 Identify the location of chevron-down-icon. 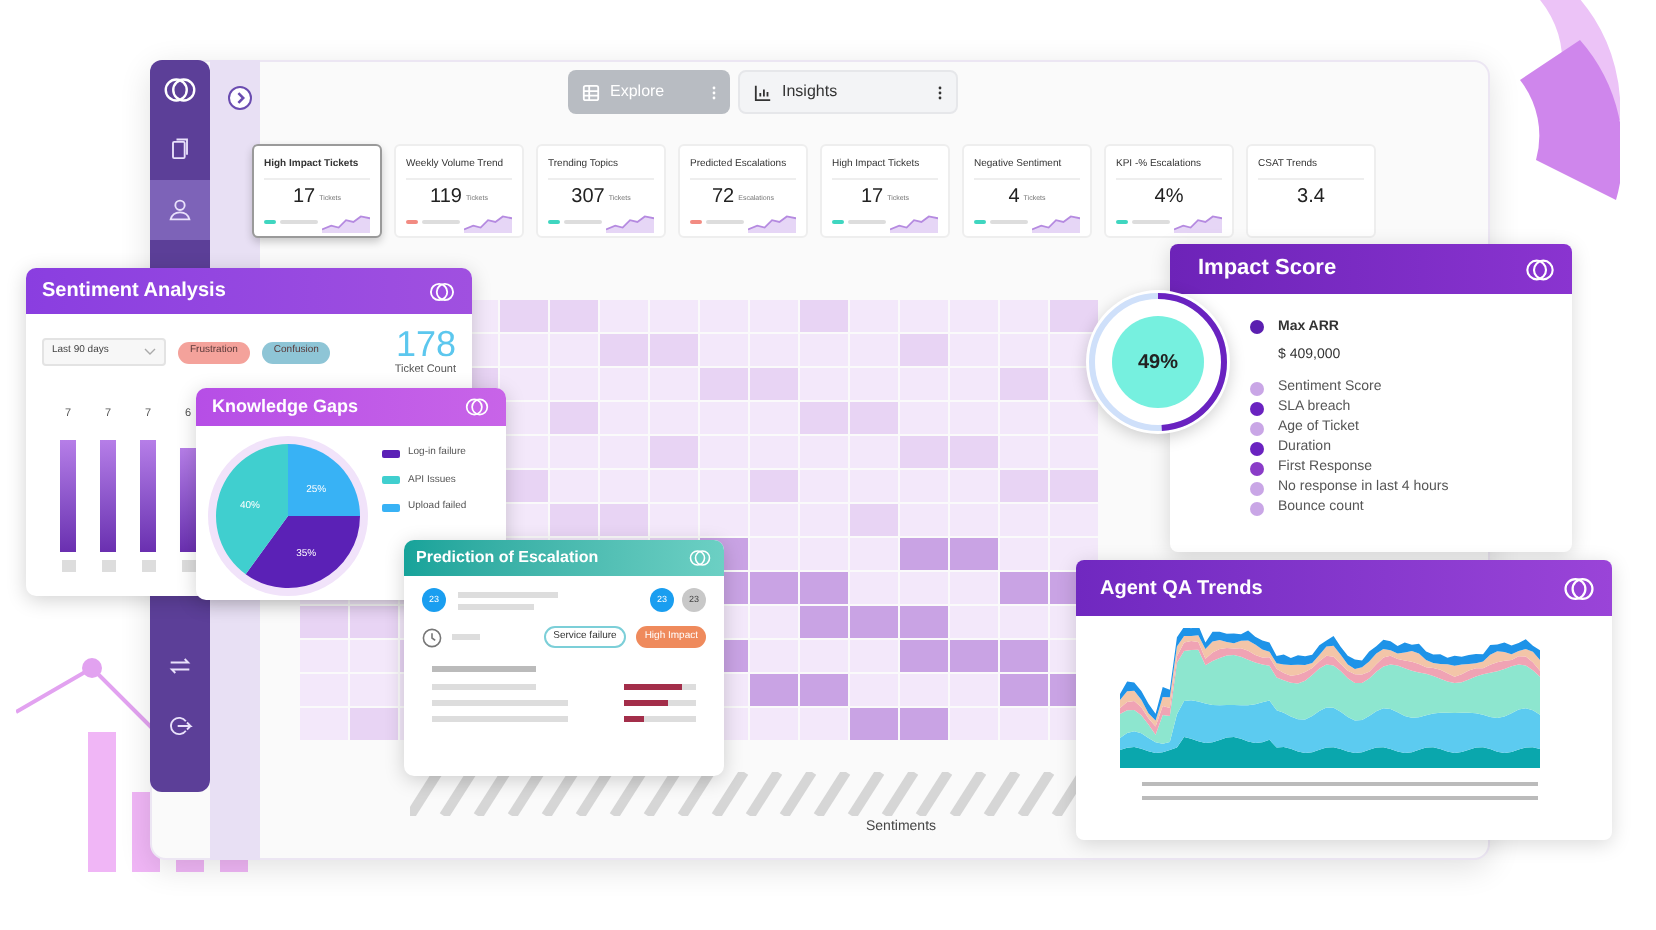
(150, 352).